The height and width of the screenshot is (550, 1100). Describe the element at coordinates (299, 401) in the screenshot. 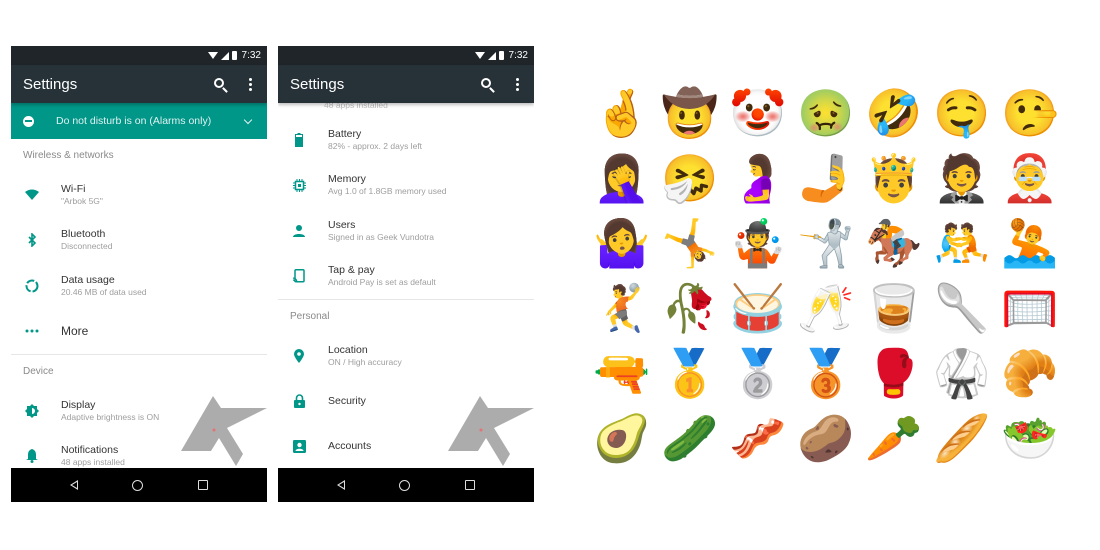

I see `lock-icon` at that location.